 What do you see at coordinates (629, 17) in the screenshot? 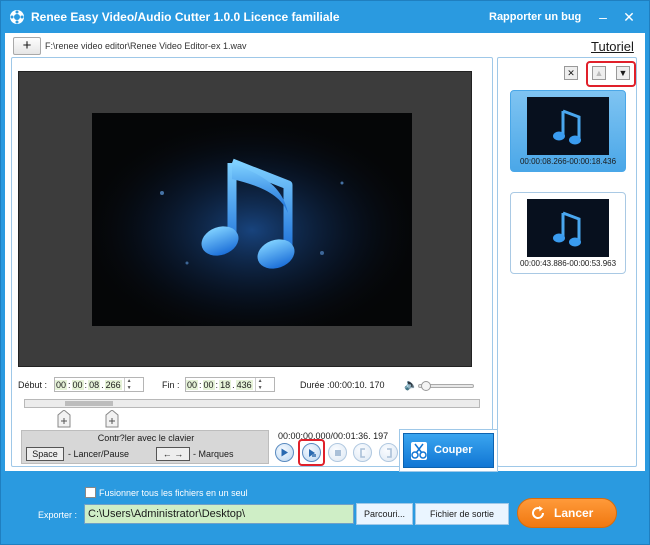
I see `close-button: ✕` at bounding box center [629, 17].